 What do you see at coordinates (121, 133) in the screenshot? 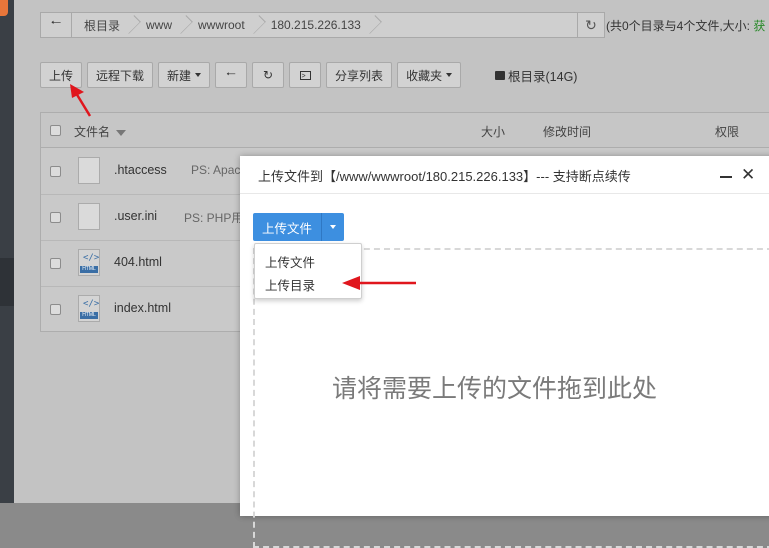
I see `sort-down-icon` at bounding box center [121, 133].